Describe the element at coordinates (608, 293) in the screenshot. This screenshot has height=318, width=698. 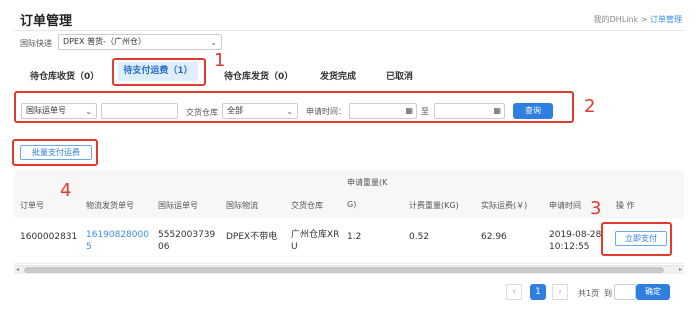
I see `goto-label: 到` at that location.